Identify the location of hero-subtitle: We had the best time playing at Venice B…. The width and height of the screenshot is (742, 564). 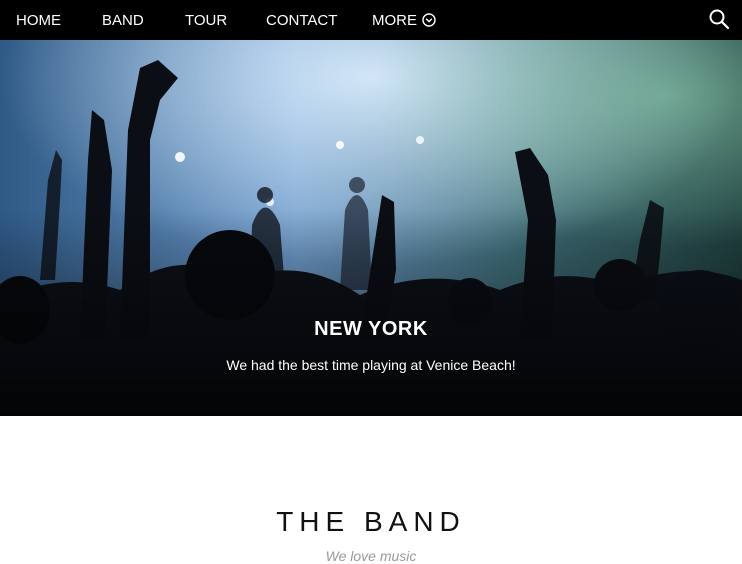
(371, 365).